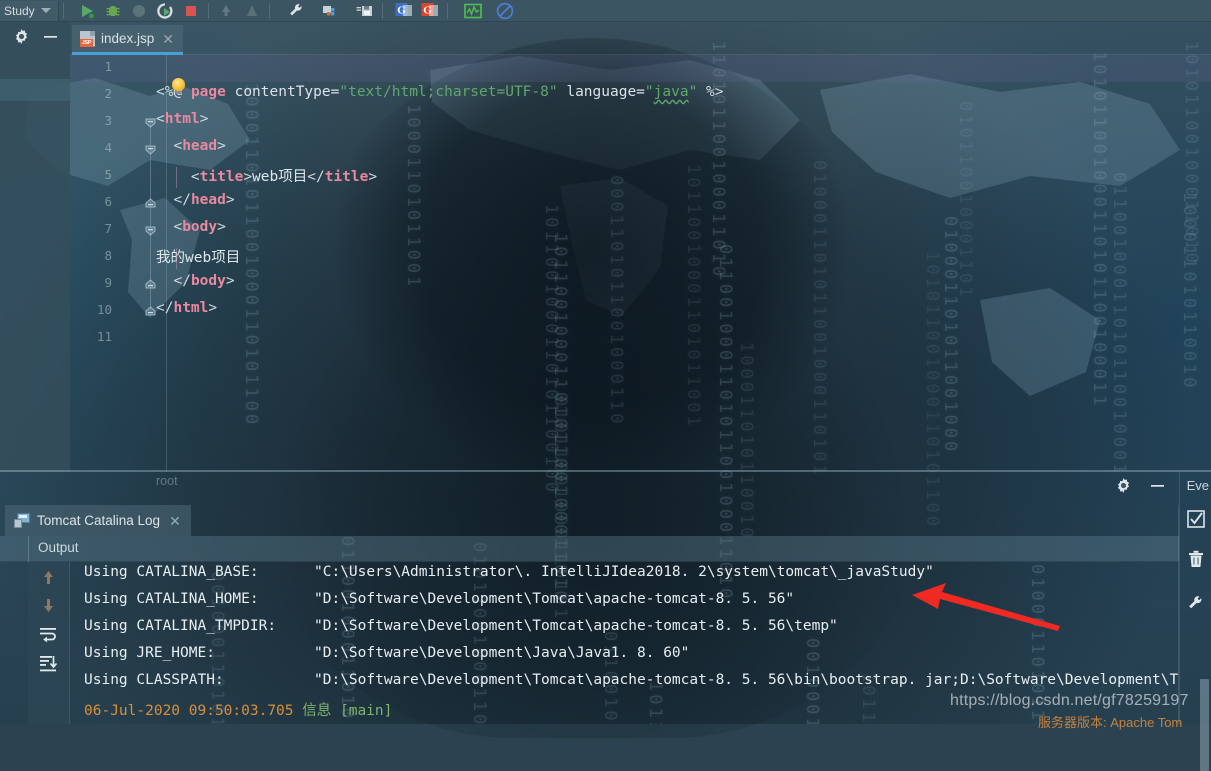 The width and height of the screenshot is (1211, 771). What do you see at coordinates (199, 653) in the screenshot?
I see `log-line-key: Using JRE_HOME:` at bounding box center [199, 653].